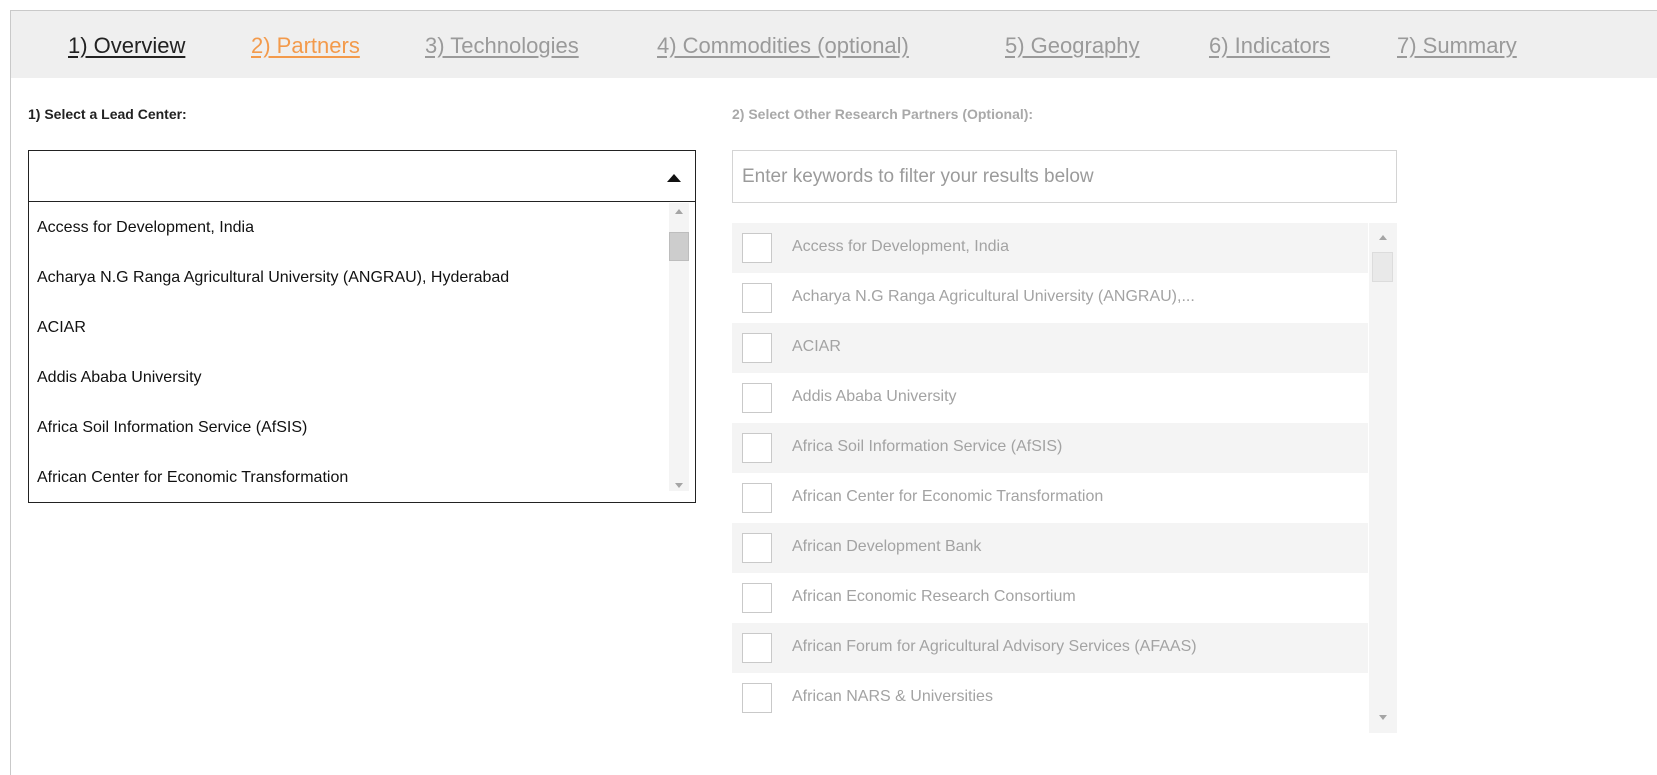  Describe the element at coordinates (1050, 248) in the screenshot. I see `partner-row: Access for Development, India` at that location.